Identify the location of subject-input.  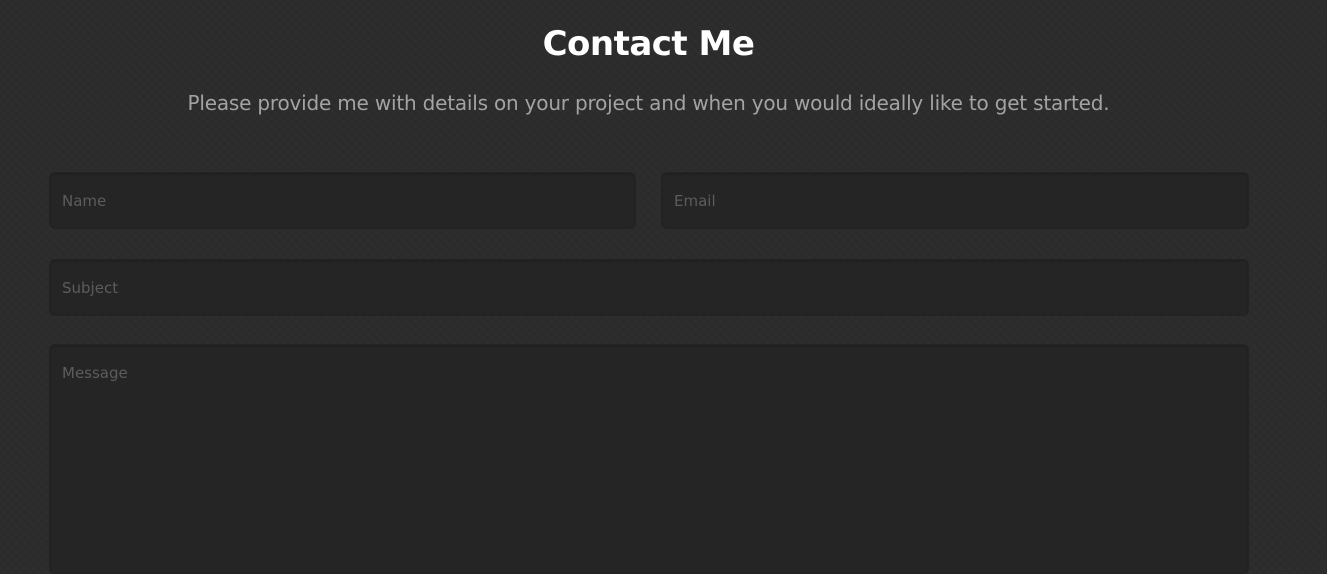
(649, 287).